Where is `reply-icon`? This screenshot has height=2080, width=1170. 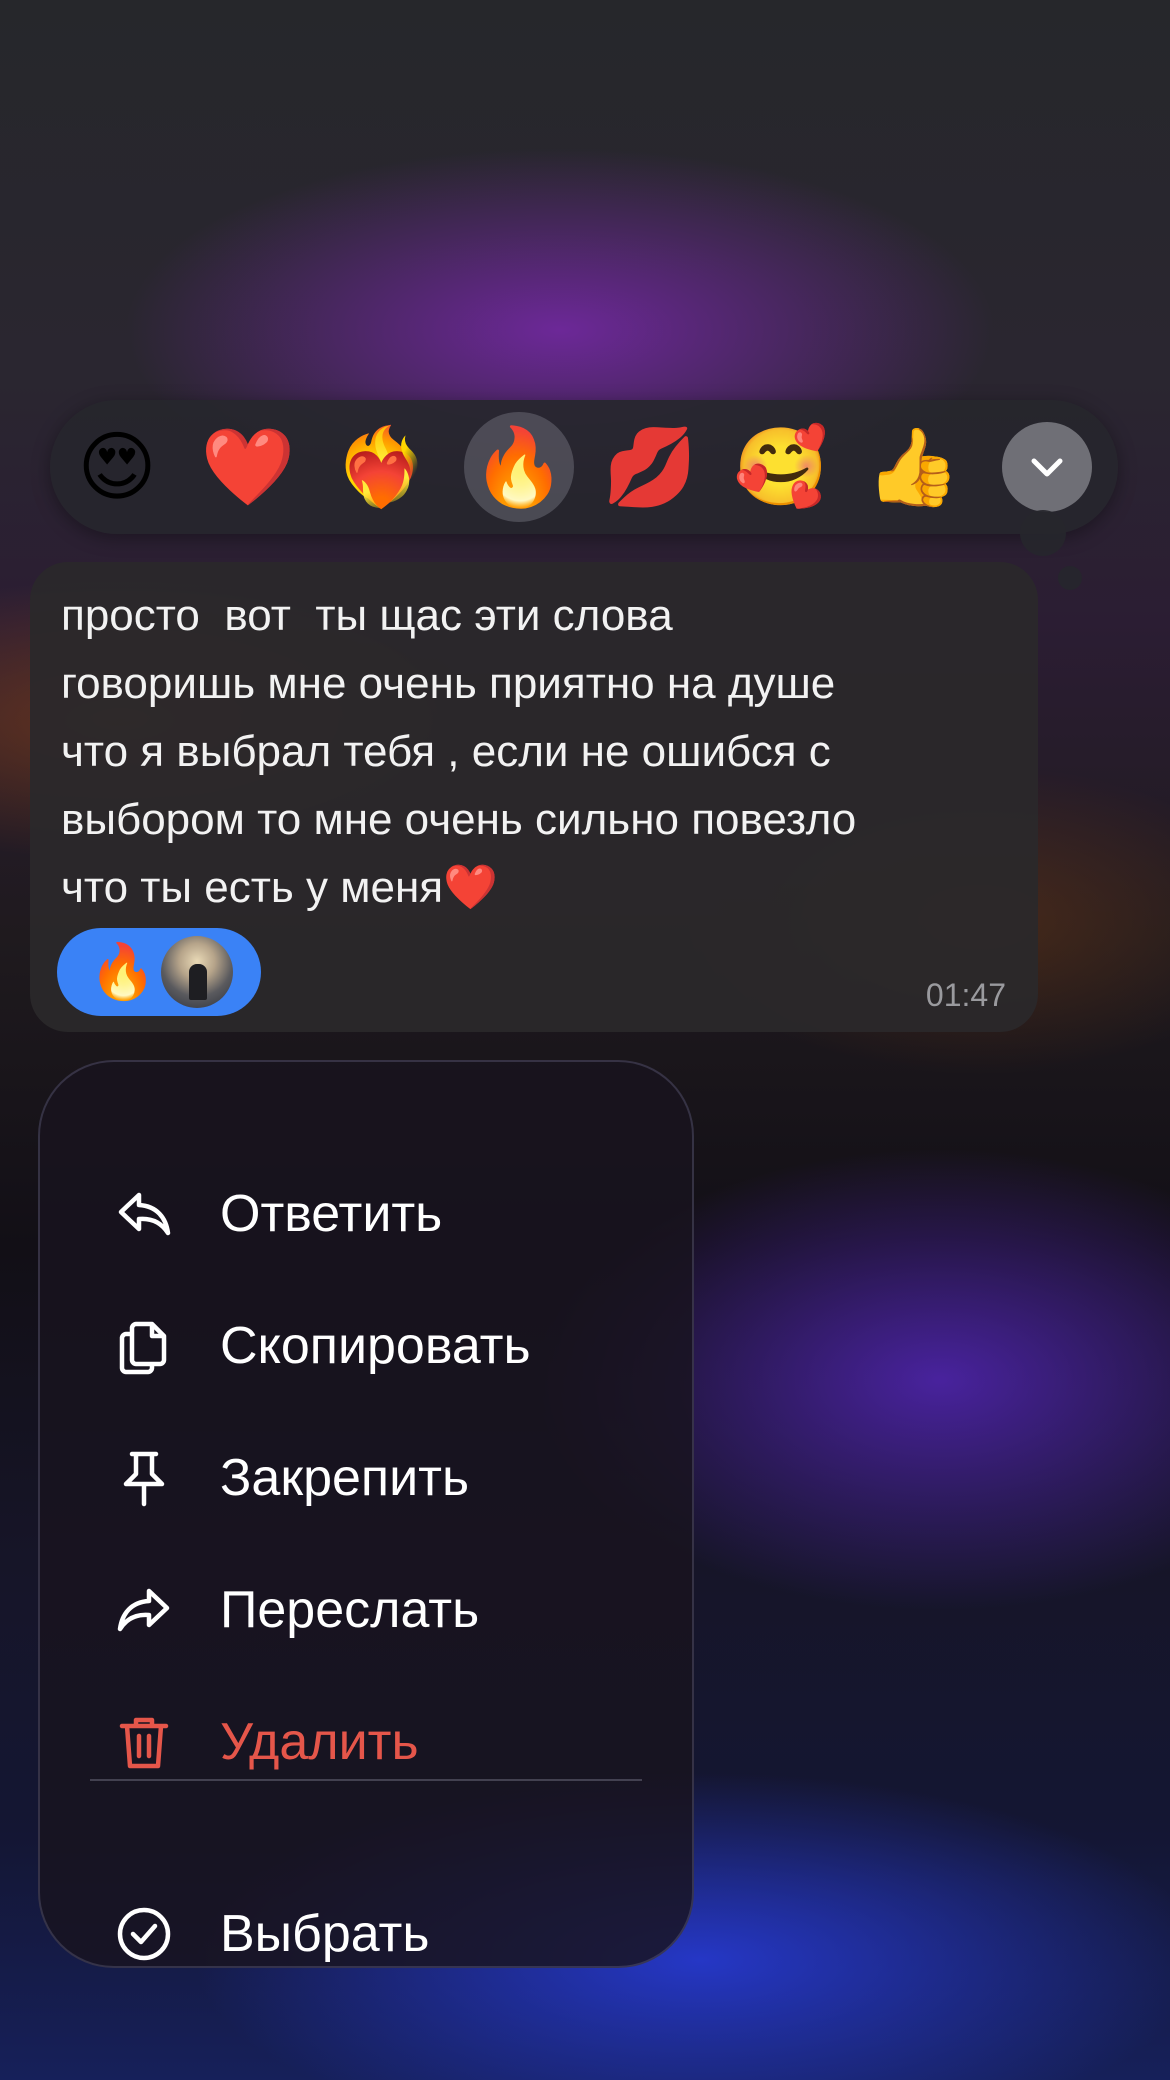
reply-icon is located at coordinates (144, 1214).